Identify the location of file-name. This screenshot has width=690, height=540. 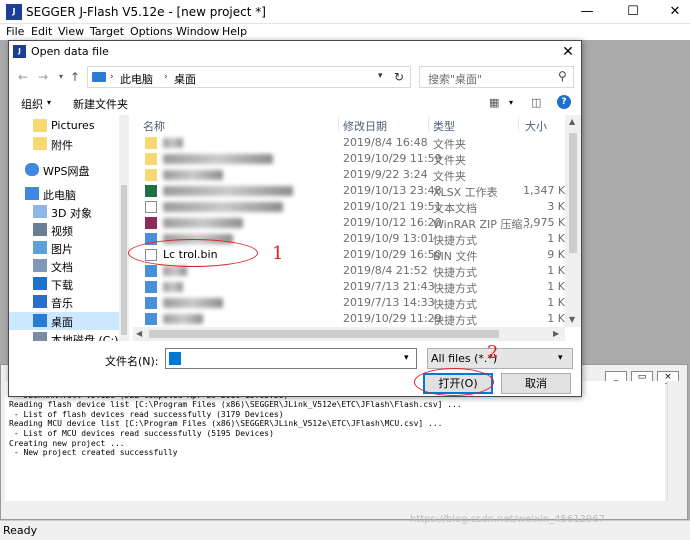
(203, 223).